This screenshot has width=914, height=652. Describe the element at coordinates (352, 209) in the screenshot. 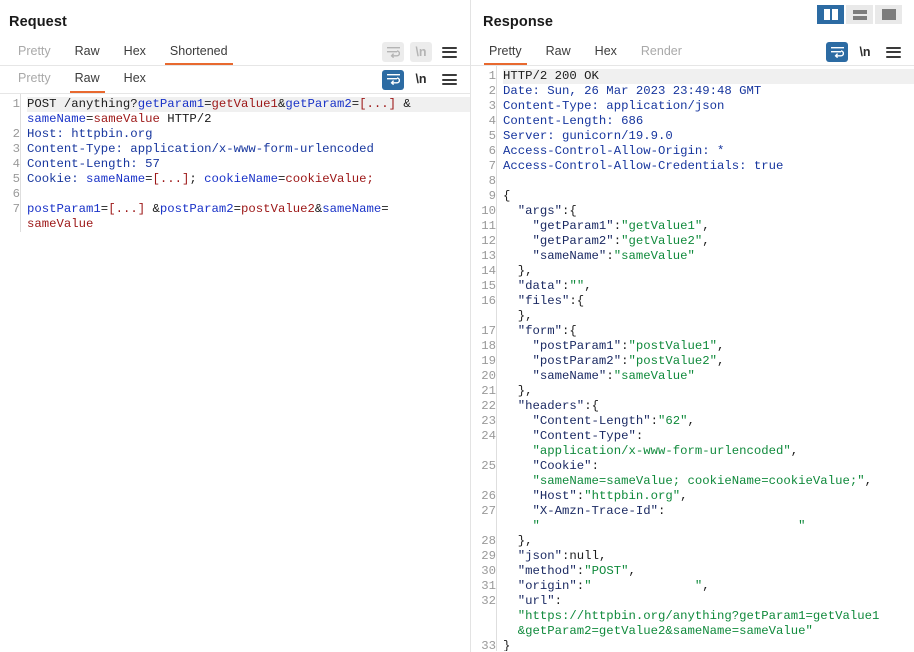

I see `token-blue: sameName` at that location.